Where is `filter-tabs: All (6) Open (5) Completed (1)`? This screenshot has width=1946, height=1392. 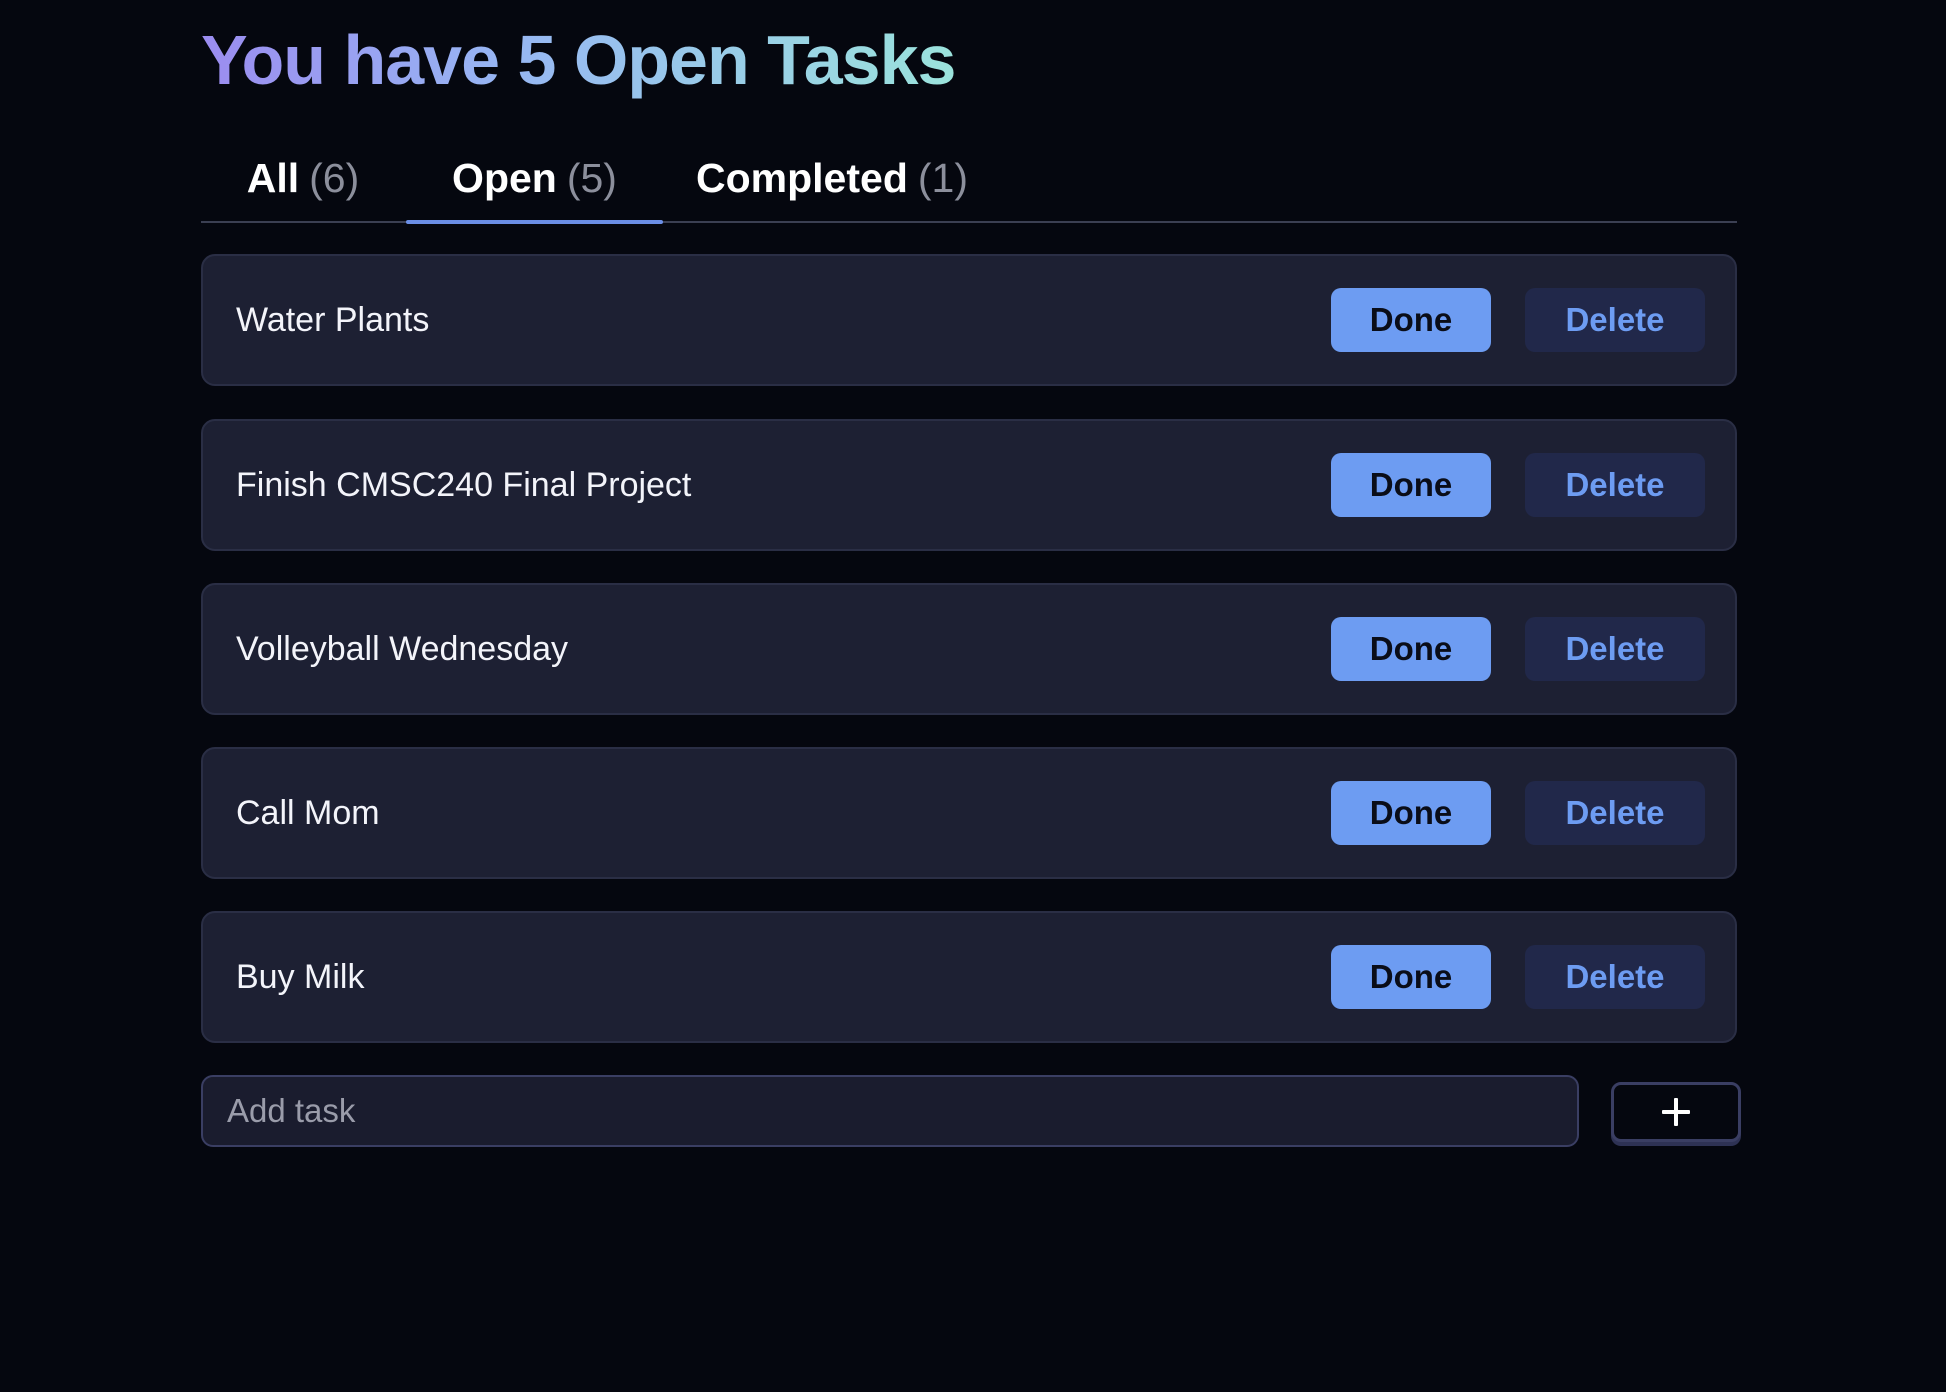
filter-tabs: All (6) Open (5) Completed (1) is located at coordinates (969, 180).